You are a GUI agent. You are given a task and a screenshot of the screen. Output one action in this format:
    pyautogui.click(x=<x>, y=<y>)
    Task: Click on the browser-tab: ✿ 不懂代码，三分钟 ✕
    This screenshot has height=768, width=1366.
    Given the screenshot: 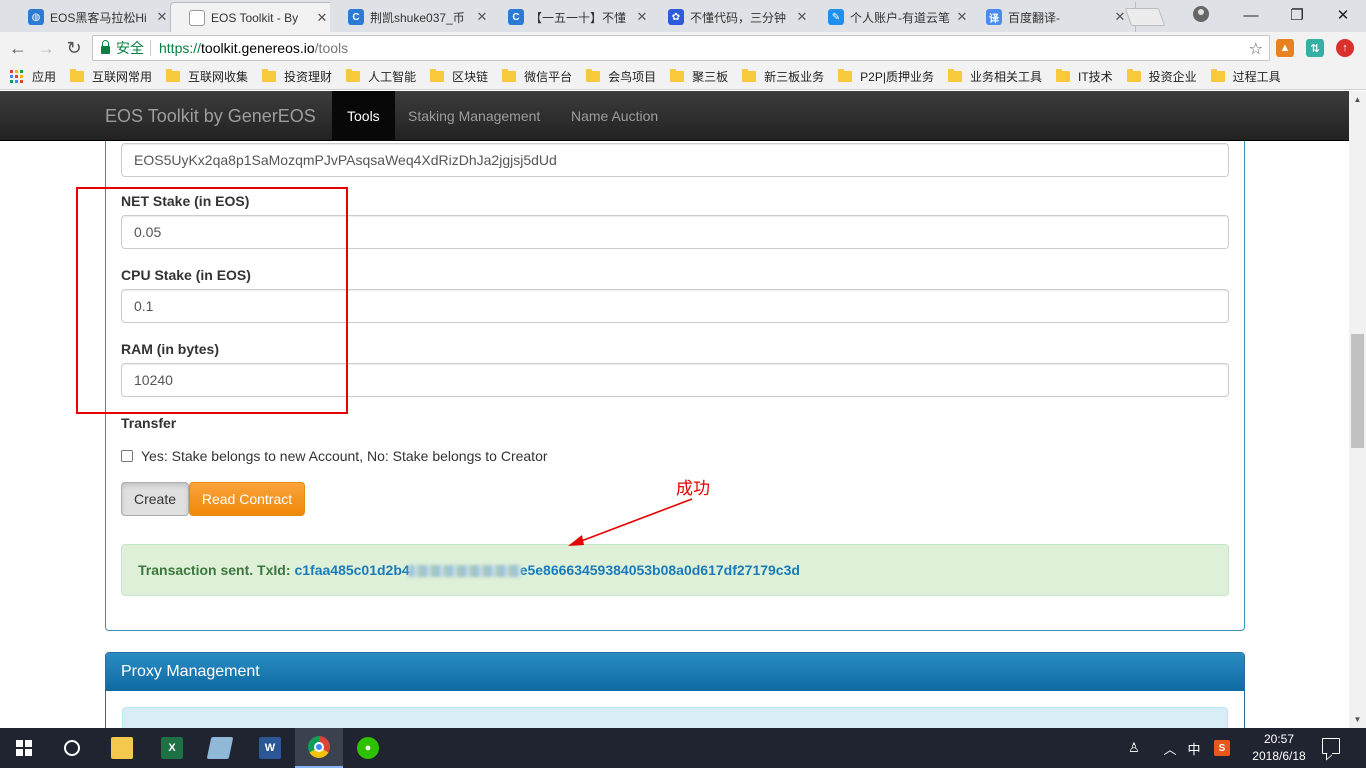 What is the action you would take?
    pyautogui.click(x=734, y=17)
    